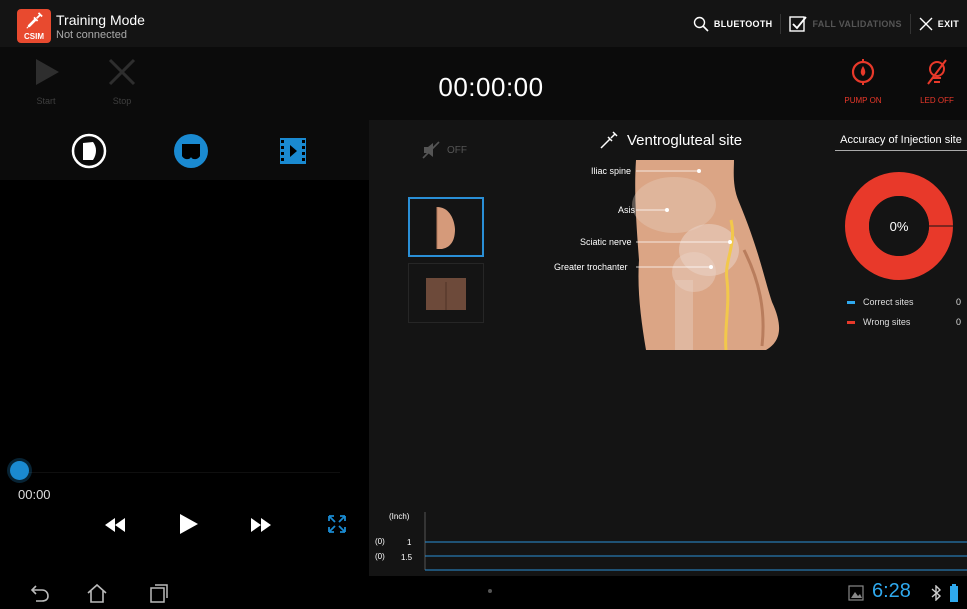 The width and height of the screenshot is (967, 609). What do you see at coordinates (491, 87) in the screenshot?
I see `session-timer: 00:00:00` at bounding box center [491, 87].